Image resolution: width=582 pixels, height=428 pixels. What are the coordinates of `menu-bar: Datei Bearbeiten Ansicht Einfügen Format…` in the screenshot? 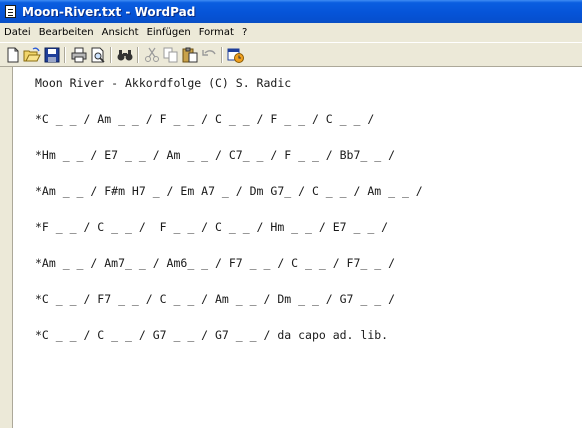 It's located at (291, 32).